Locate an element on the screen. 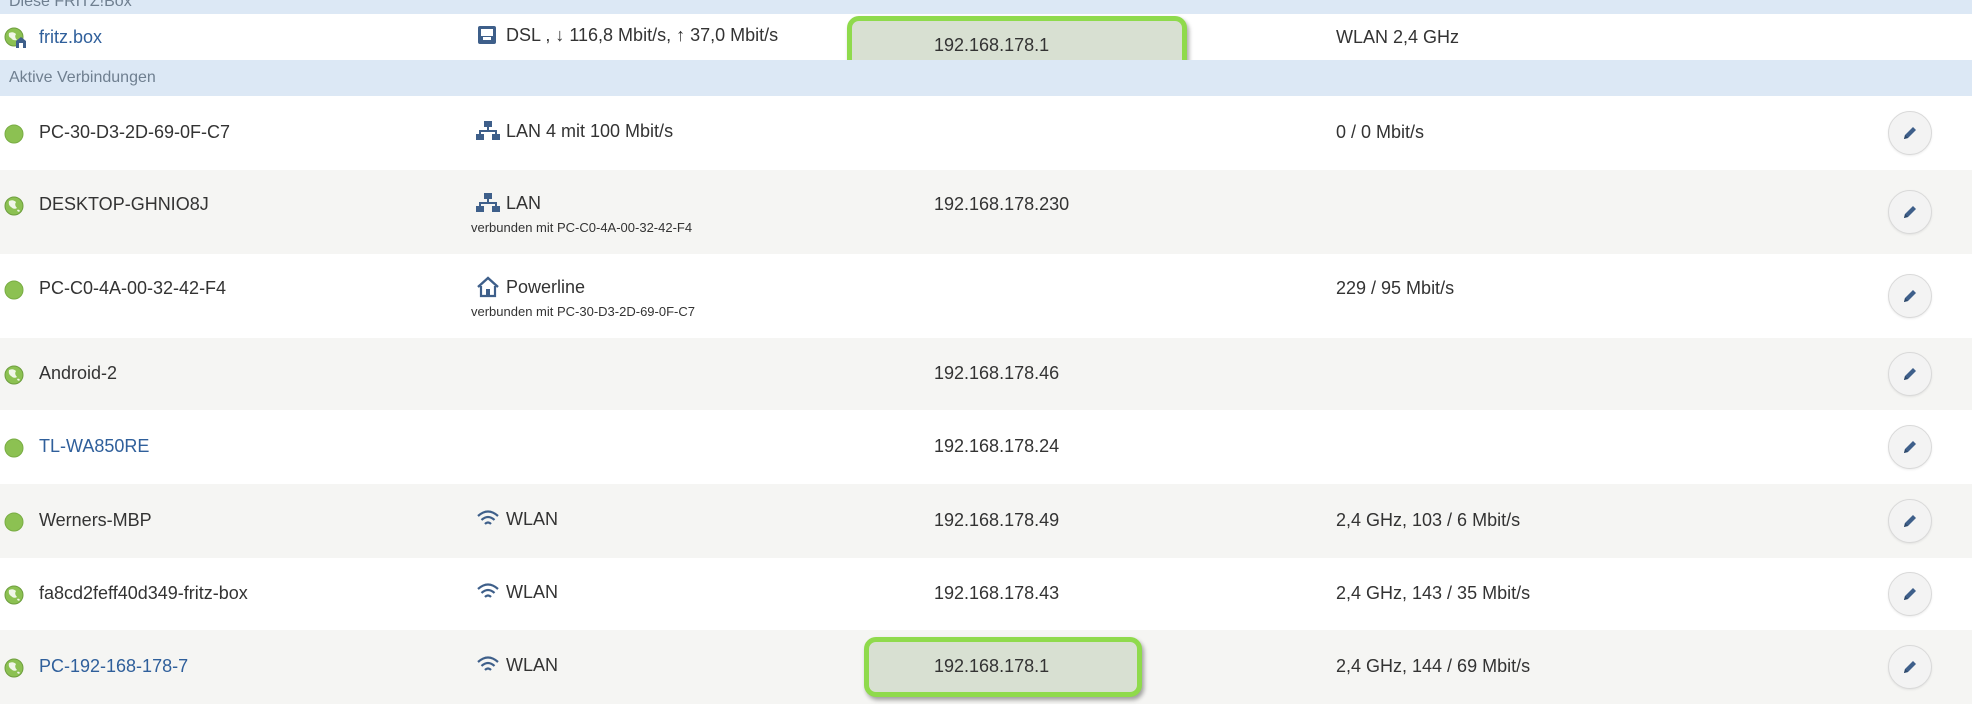 The image size is (1972, 714). connection-detail: verbunden mit PC-30-D3-2D-69-0F-C7 is located at coordinates (583, 311).